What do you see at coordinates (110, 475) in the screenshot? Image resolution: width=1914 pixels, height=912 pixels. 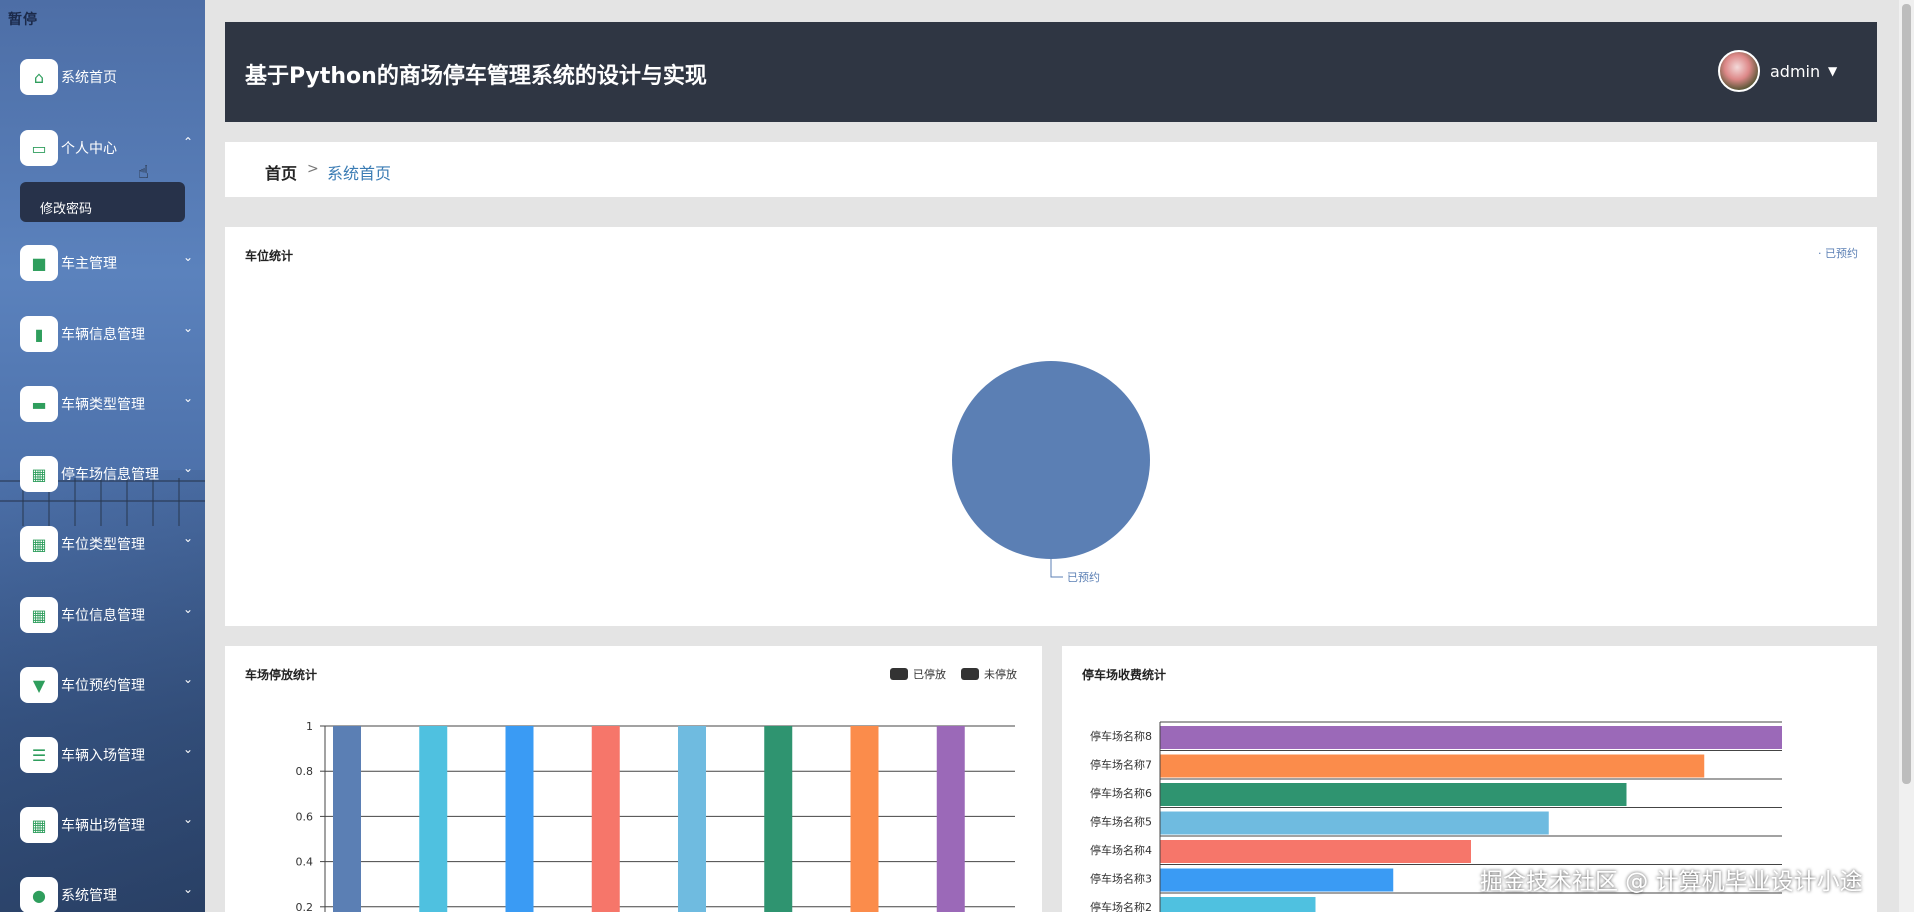 I see `sidebar-item-label: 停车场信息管理` at bounding box center [110, 475].